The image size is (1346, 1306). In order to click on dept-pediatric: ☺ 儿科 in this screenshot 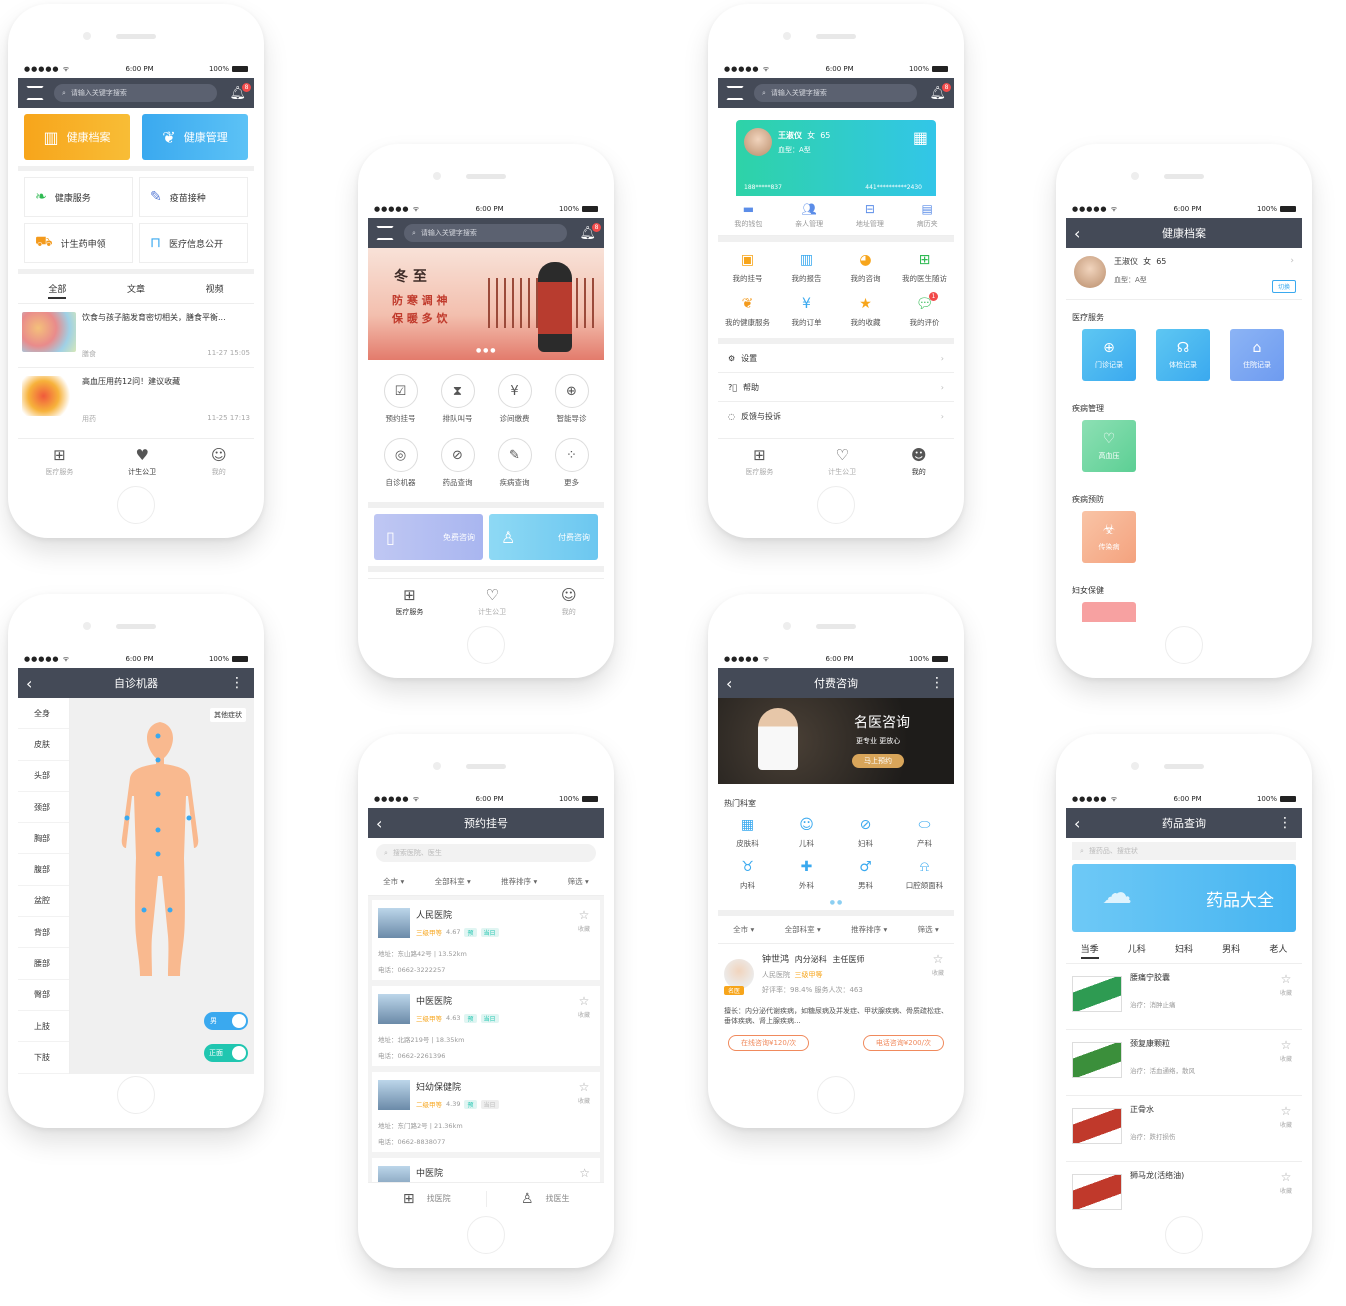, I will do `click(806, 833)`.